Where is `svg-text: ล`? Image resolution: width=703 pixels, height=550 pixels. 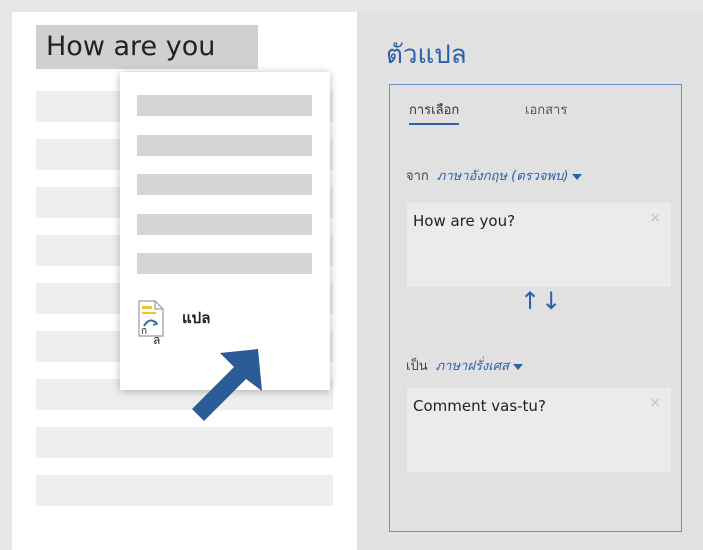 svg-text: ล is located at coordinates (156, 339).